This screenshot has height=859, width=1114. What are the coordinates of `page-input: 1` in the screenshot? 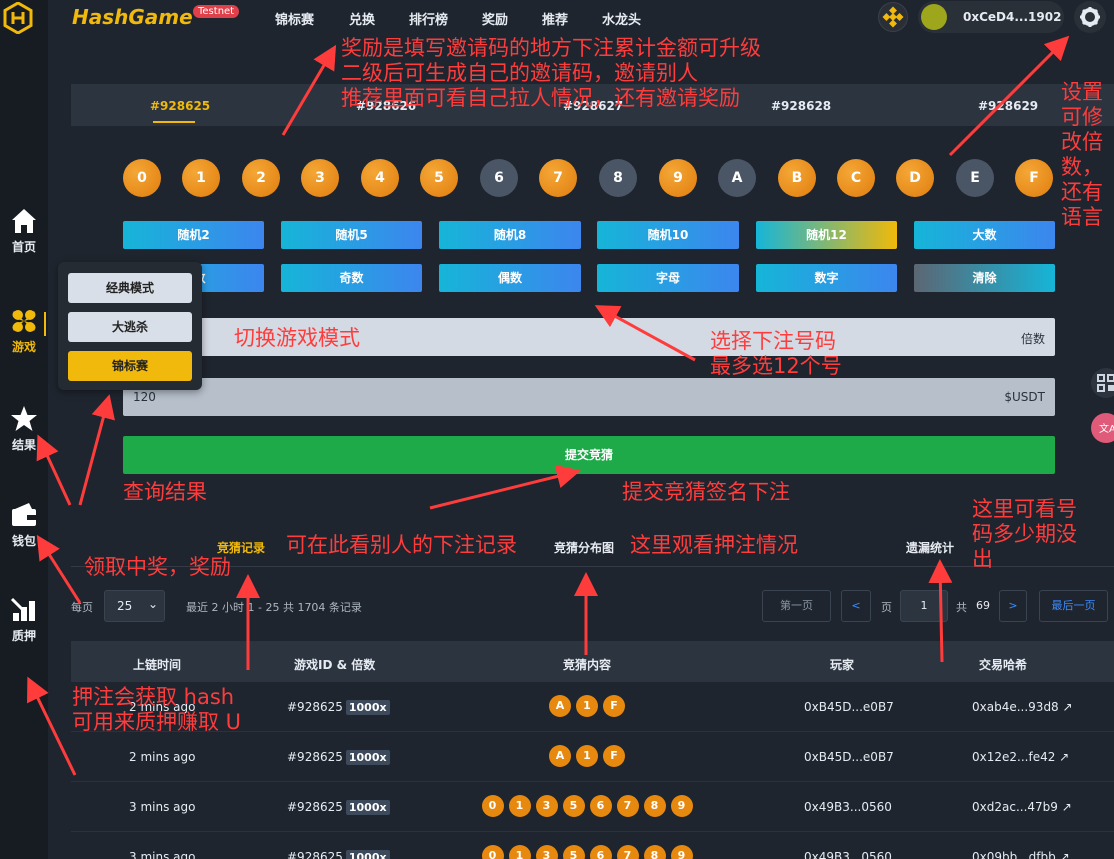 It's located at (924, 606).